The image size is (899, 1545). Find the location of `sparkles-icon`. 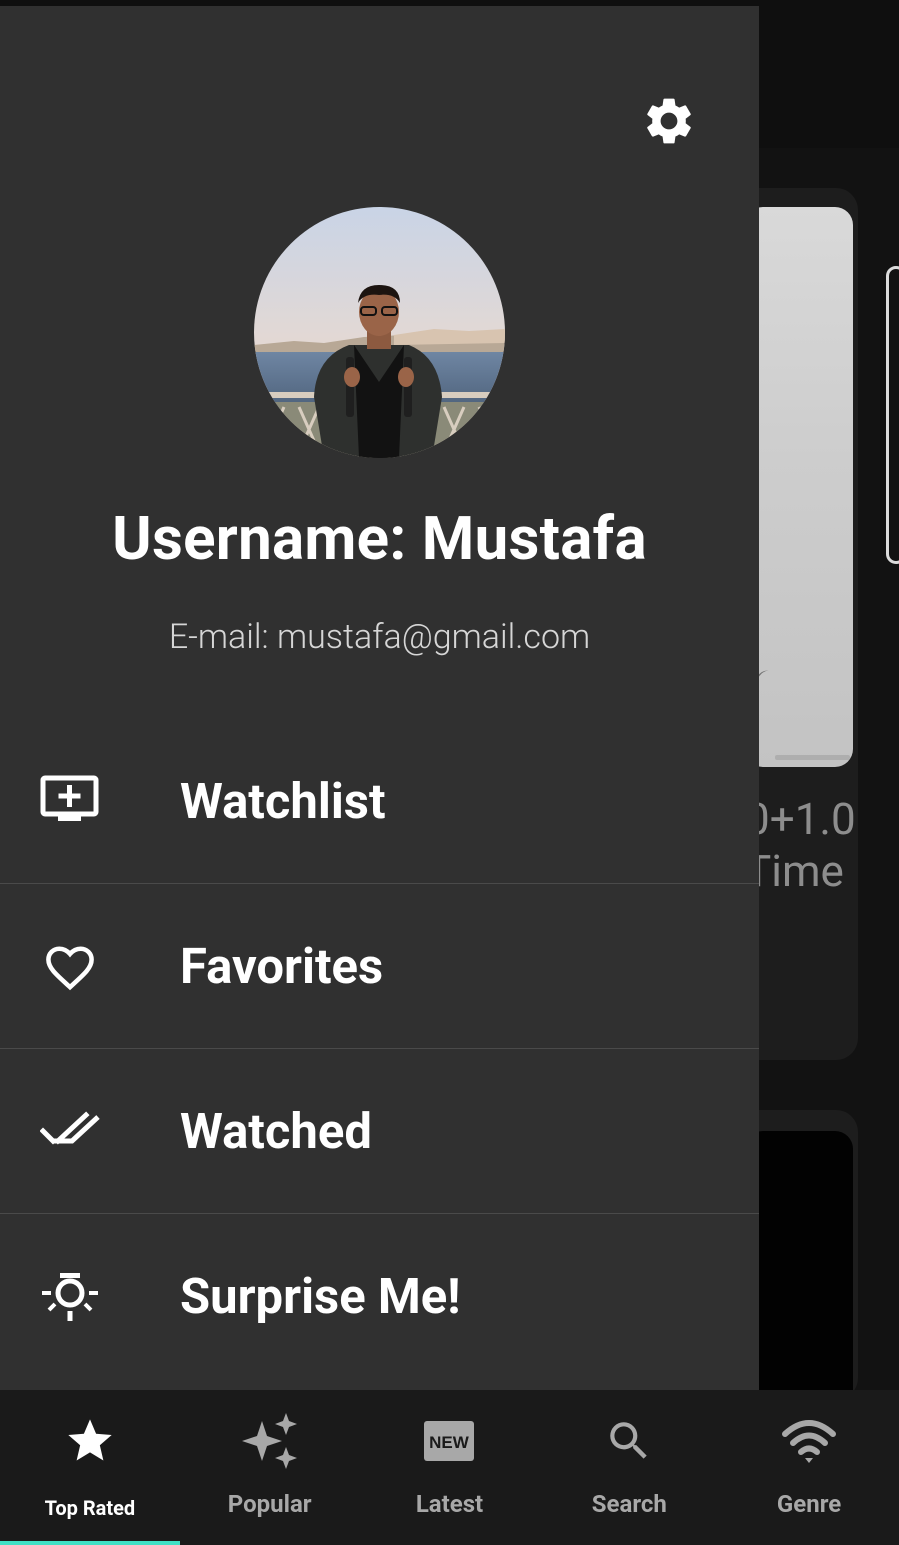

sparkles-icon is located at coordinates (270, 1441).